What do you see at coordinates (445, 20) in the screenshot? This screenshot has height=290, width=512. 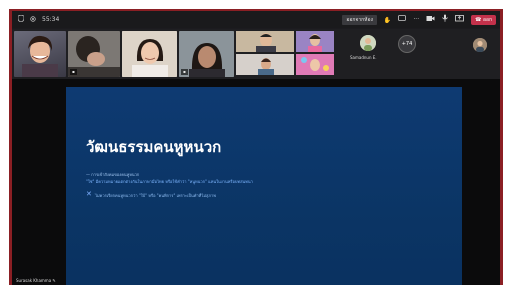 I see `microphone-icon` at bounding box center [445, 20].